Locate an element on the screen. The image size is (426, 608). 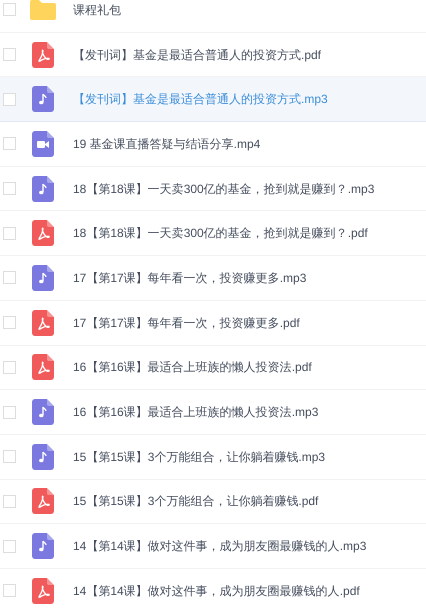
file-name: 17【第17课】每年看一次，投资赚更多.mp3 is located at coordinates (189, 277).